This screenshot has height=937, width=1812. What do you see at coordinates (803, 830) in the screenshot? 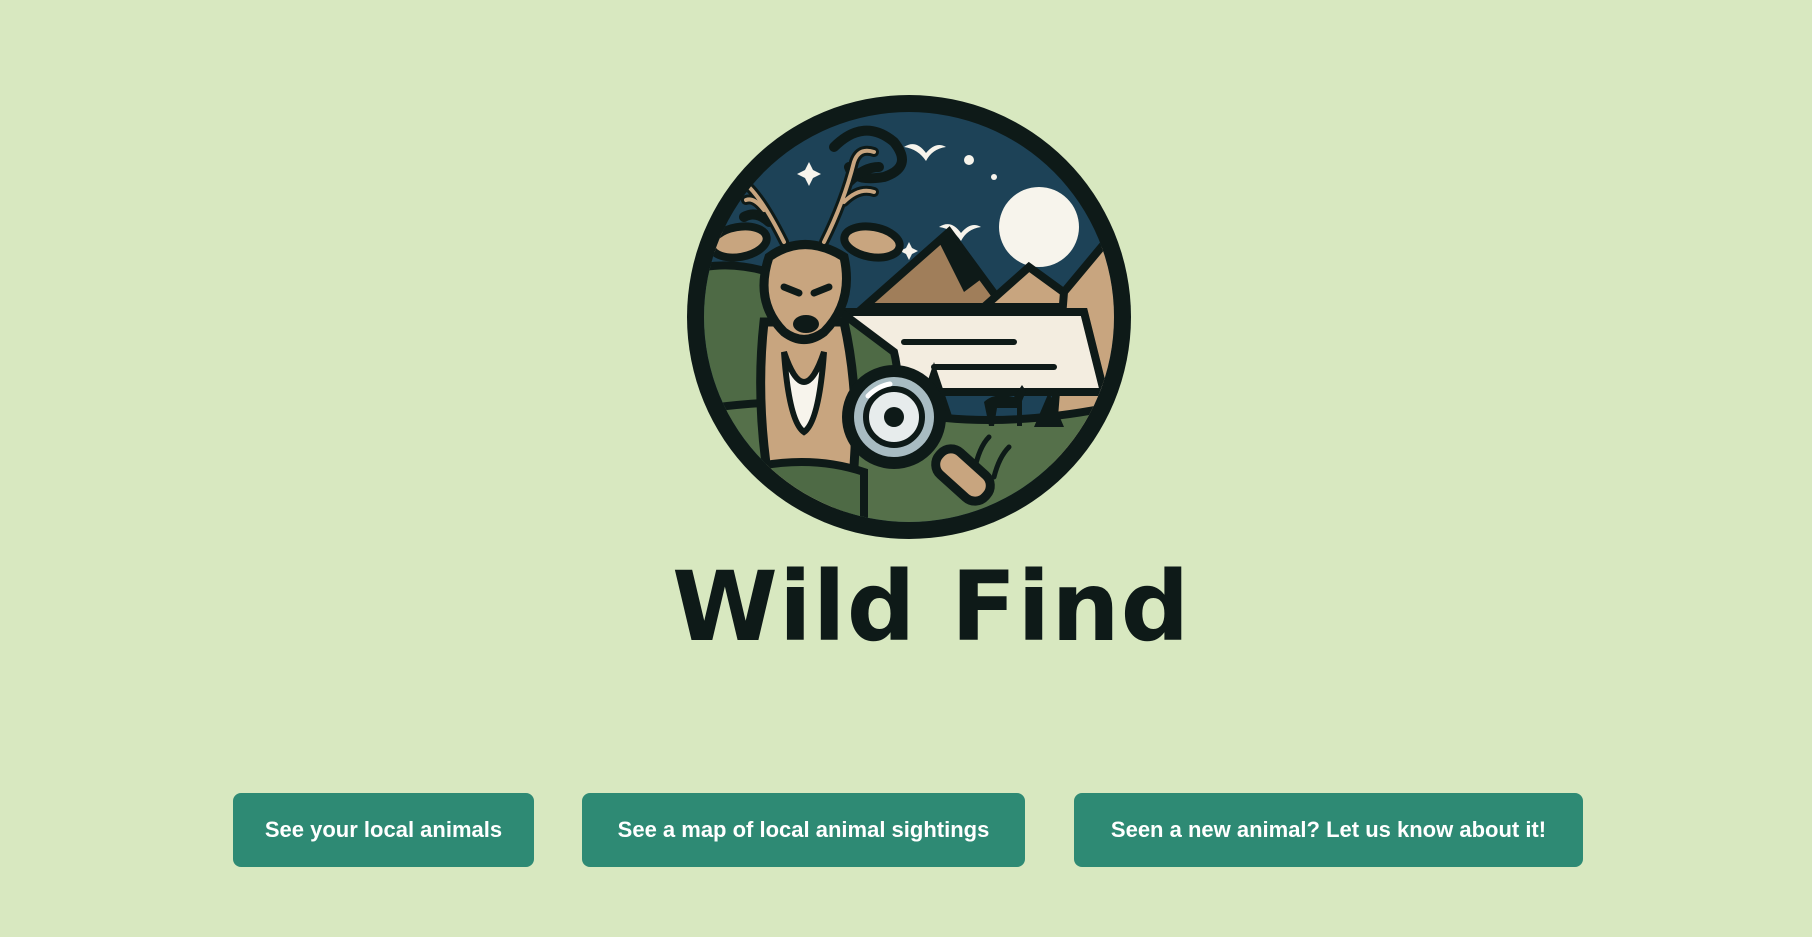
I see `see-sightings-map-button: See a map of local animal sightings` at bounding box center [803, 830].